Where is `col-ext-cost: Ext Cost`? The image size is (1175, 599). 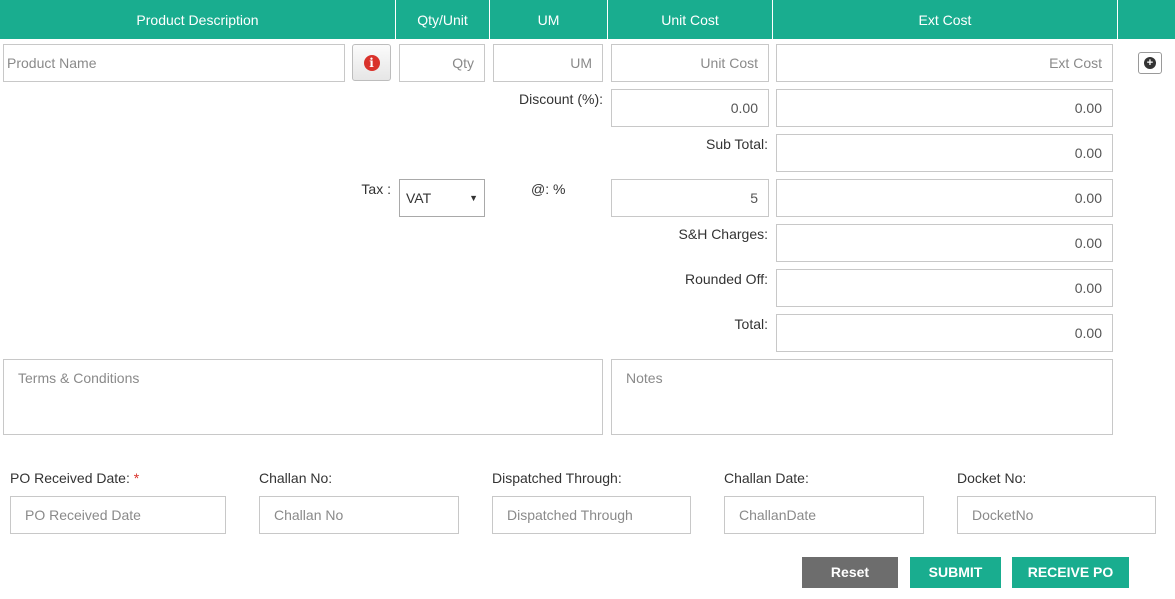
col-ext-cost: Ext Cost is located at coordinates (945, 19).